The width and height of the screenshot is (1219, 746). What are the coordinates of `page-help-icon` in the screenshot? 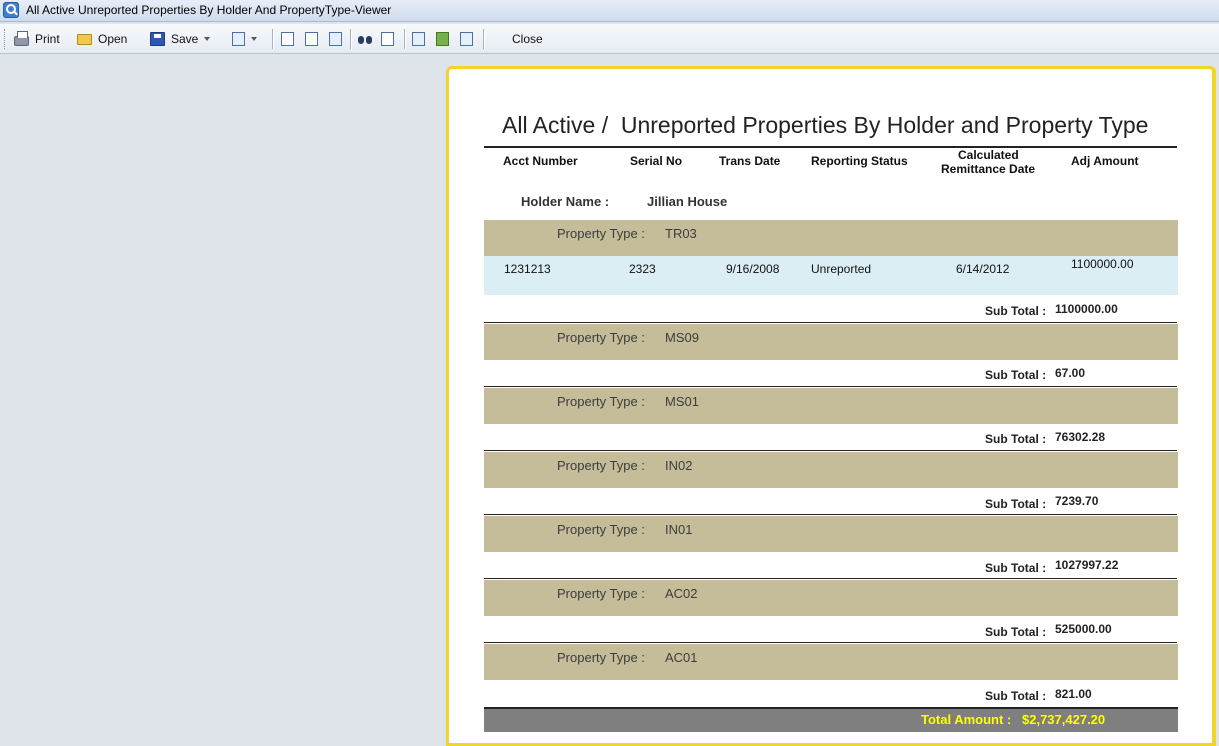 It's located at (311, 39).